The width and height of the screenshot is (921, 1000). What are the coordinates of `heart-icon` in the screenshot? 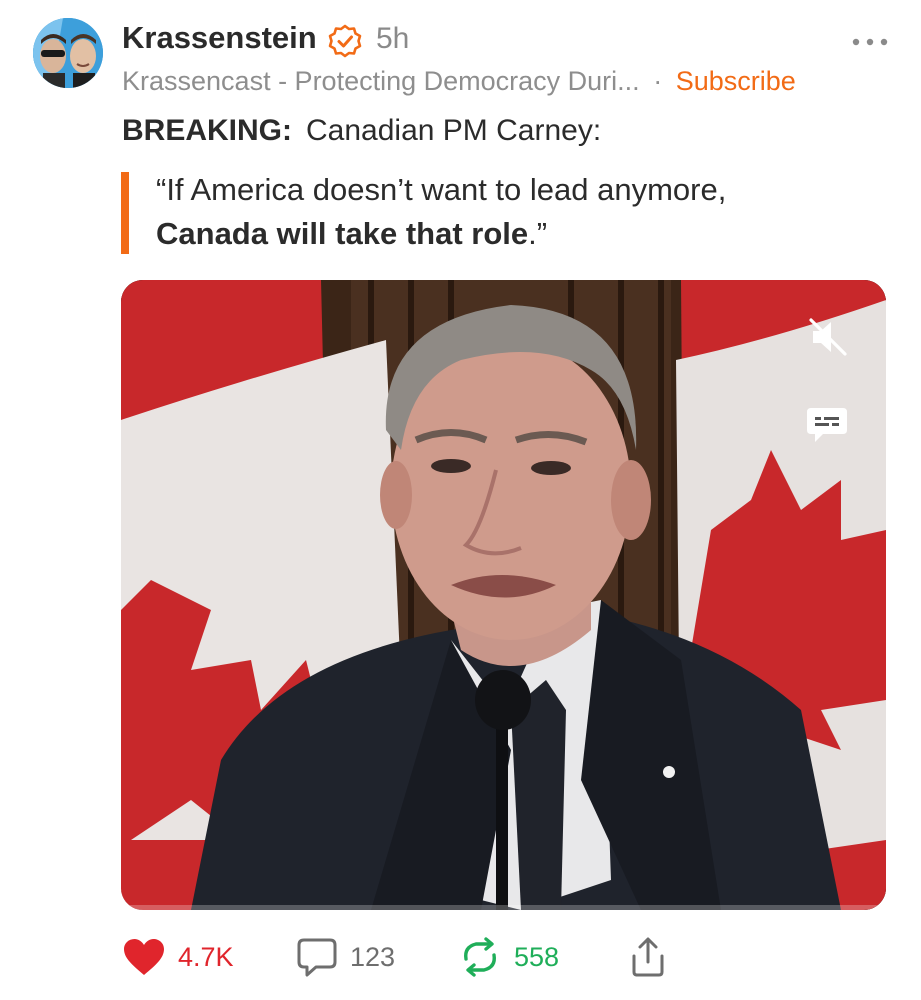 It's located at (144, 957).